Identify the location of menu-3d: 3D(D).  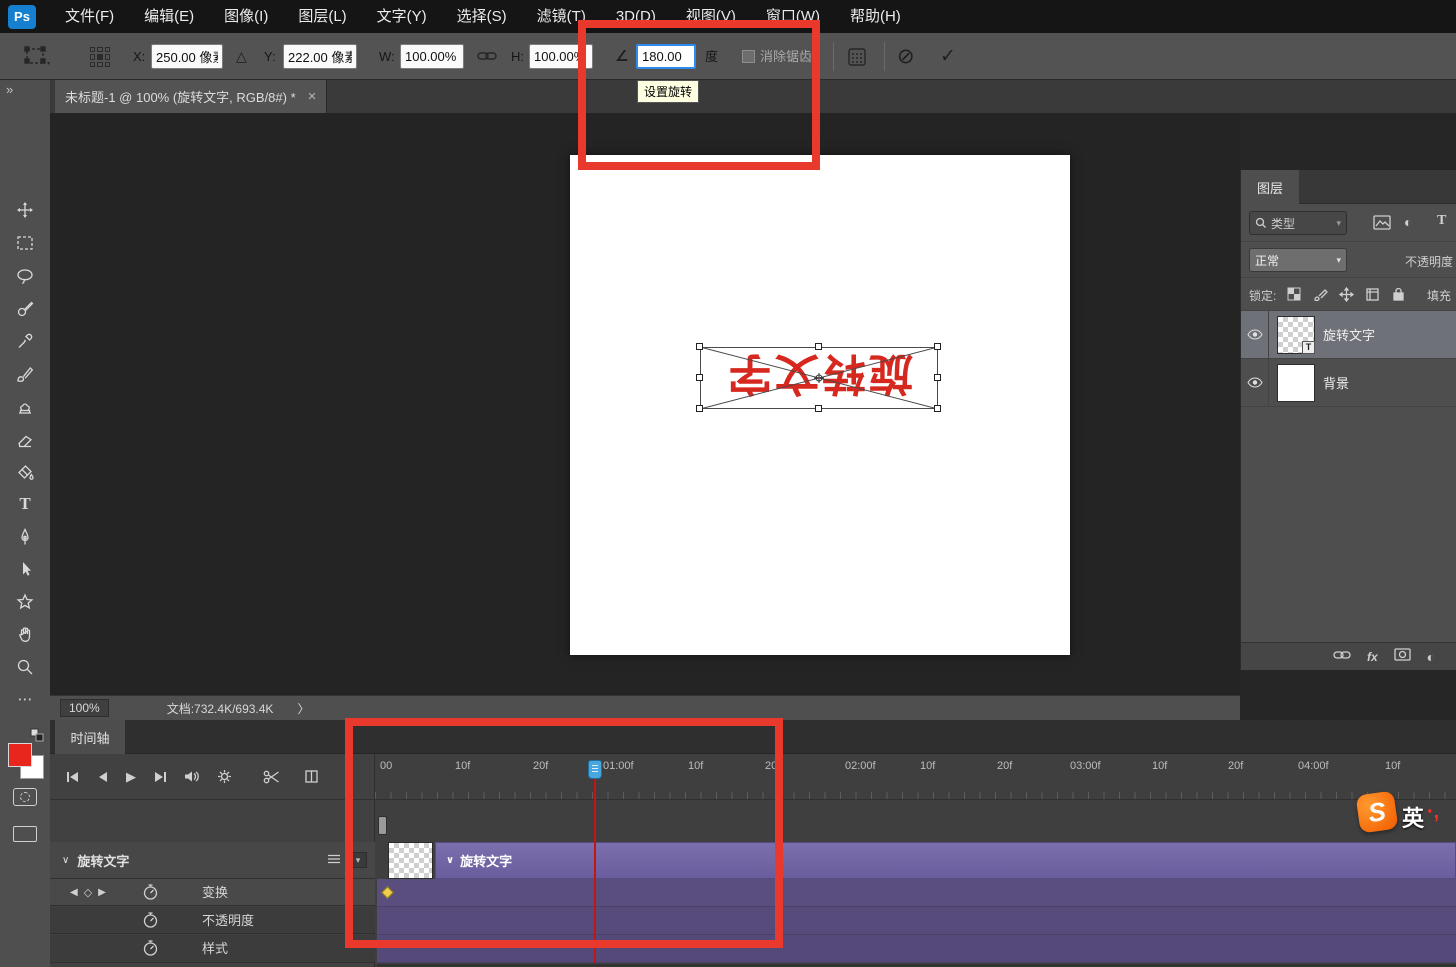
(636, 16).